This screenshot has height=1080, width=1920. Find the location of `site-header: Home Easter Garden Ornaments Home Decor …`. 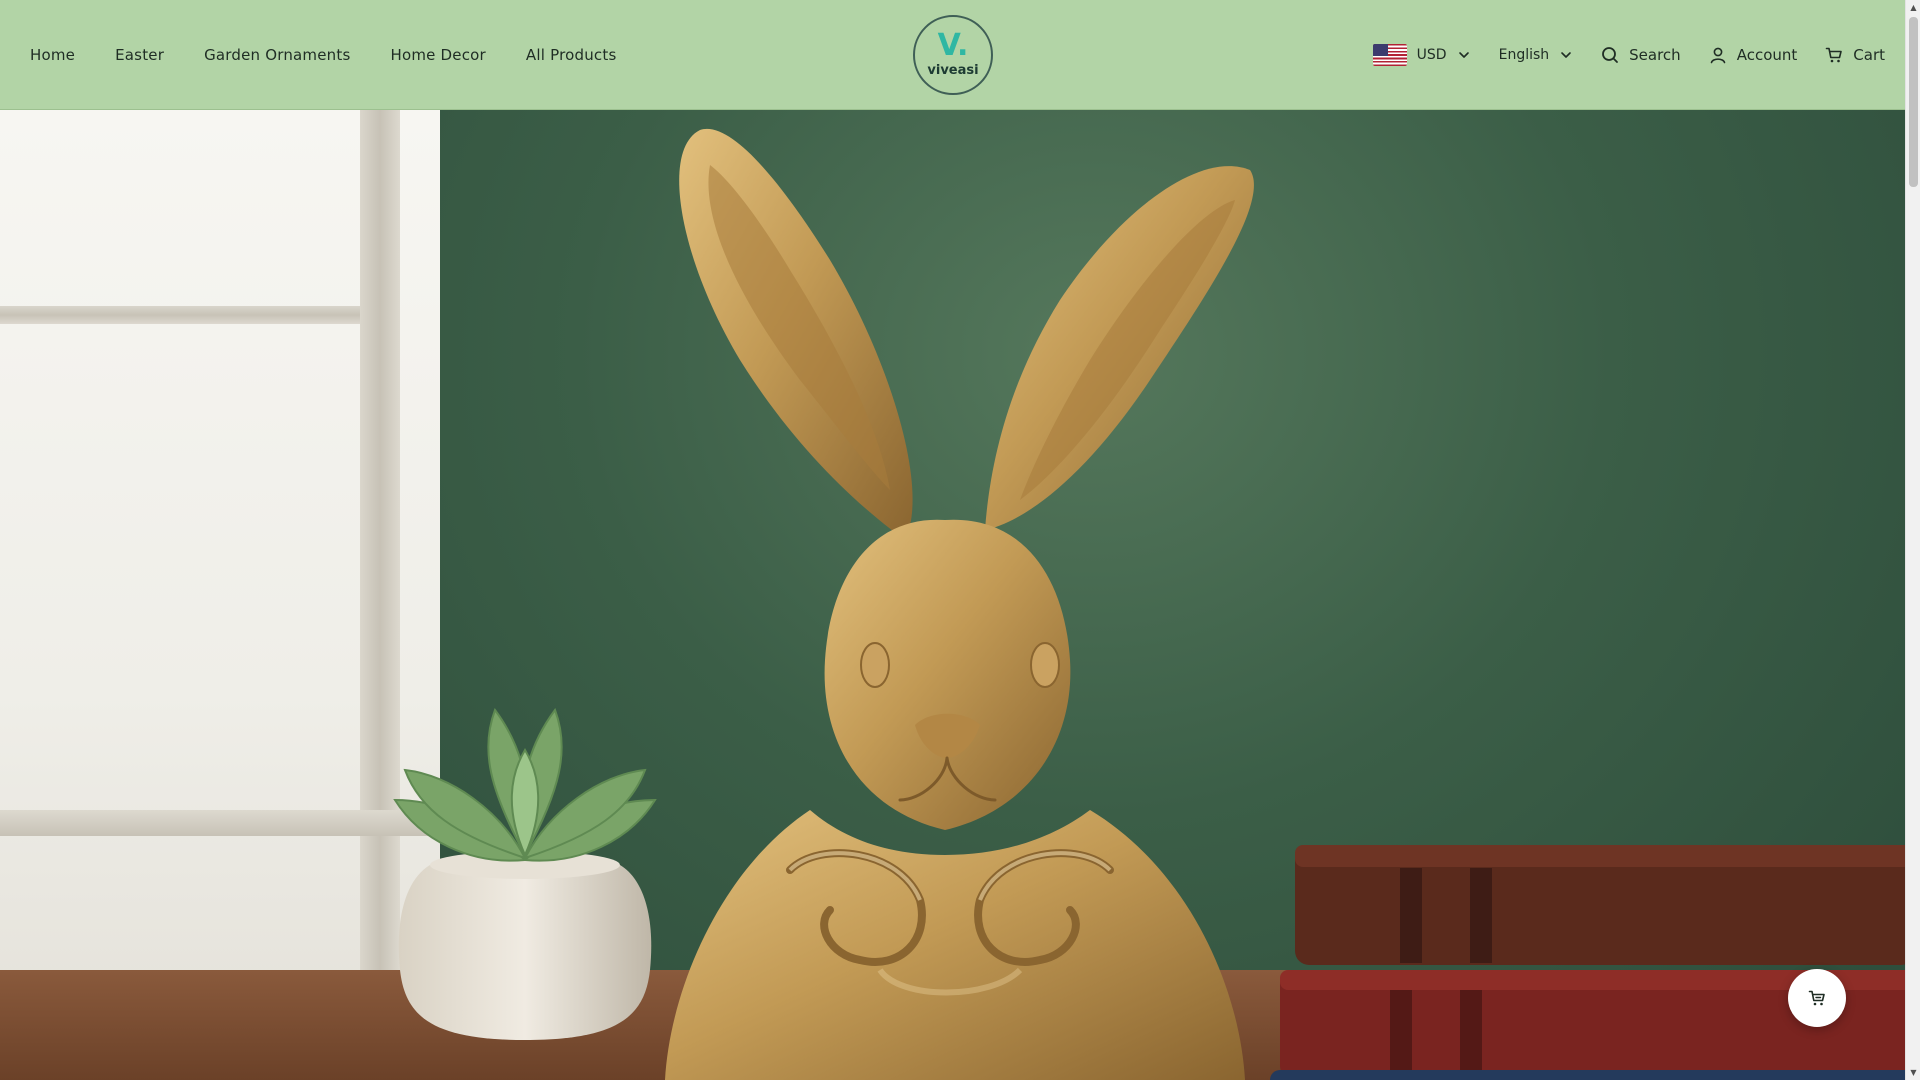

site-header: Home Easter Garden Ornaments Home Decor … is located at coordinates (952, 55).